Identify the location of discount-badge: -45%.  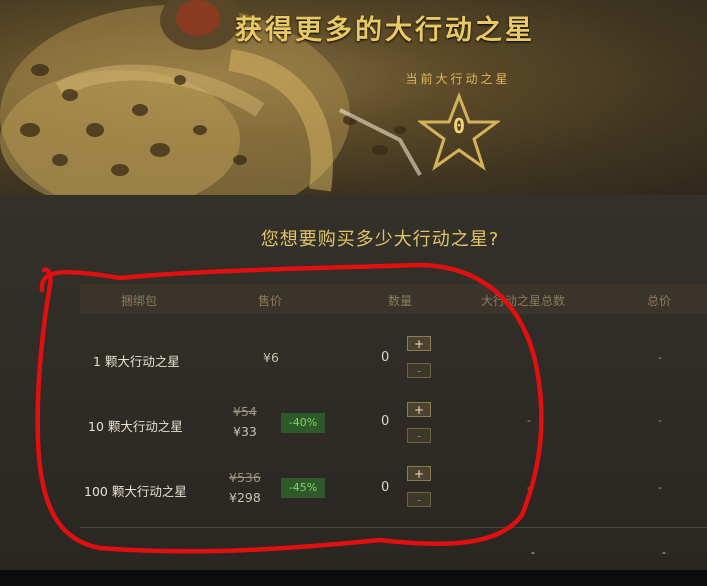
(303, 488).